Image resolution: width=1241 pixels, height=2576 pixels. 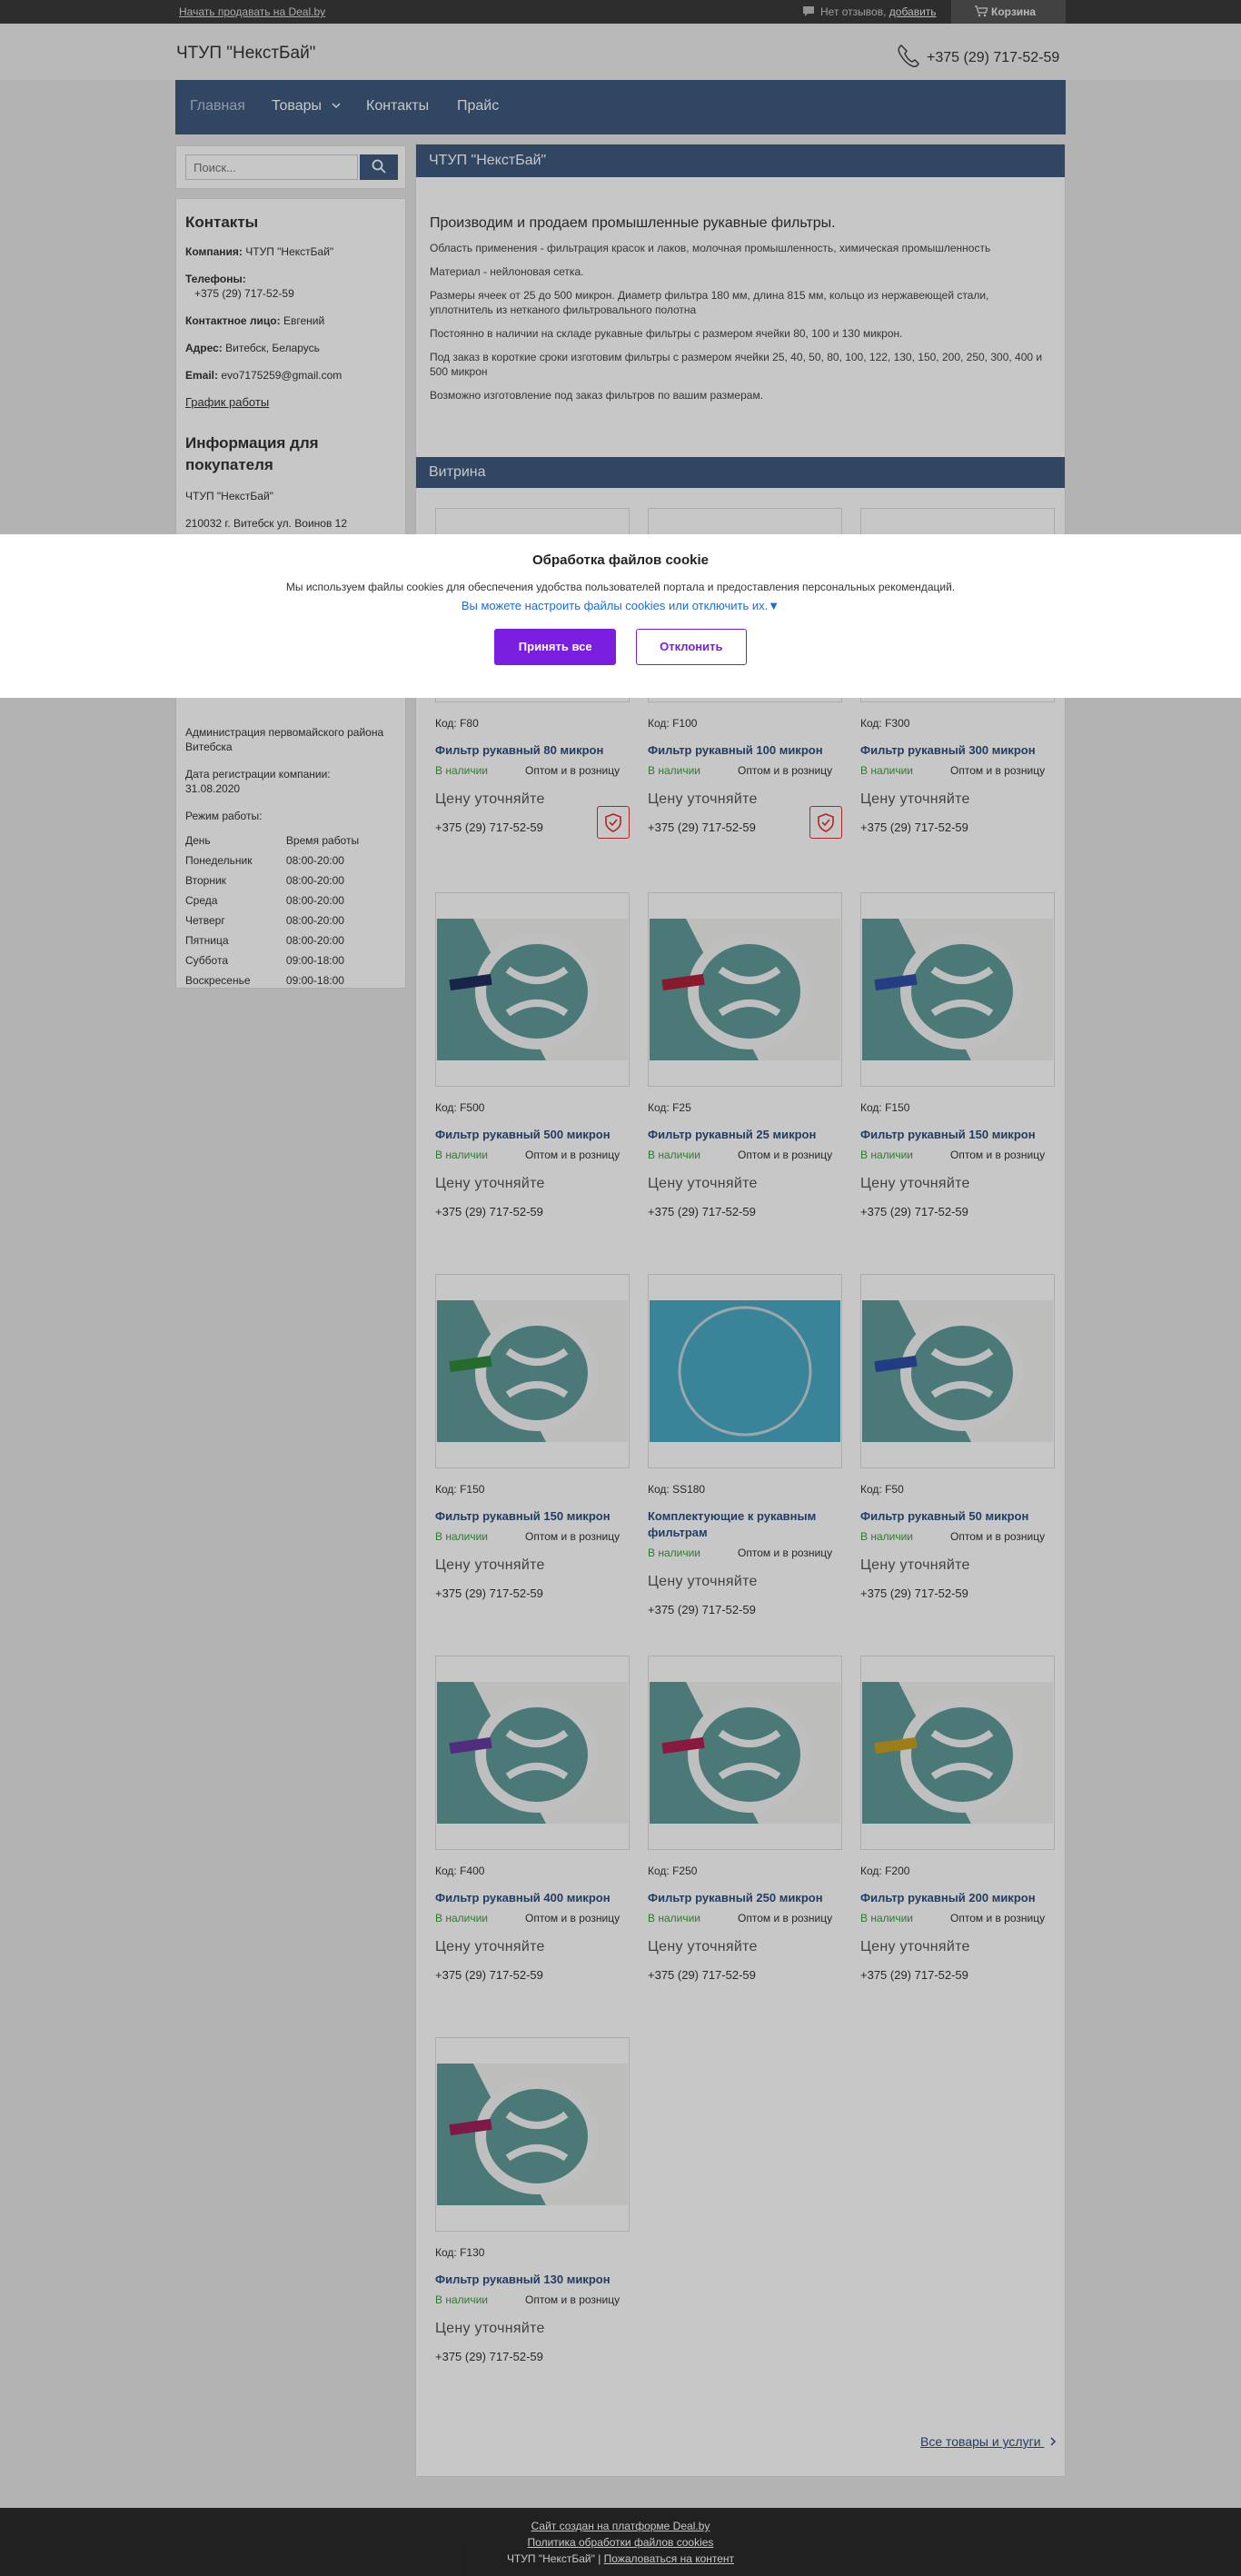 I want to click on decline-button: Отклонить, so click(x=691, y=647).